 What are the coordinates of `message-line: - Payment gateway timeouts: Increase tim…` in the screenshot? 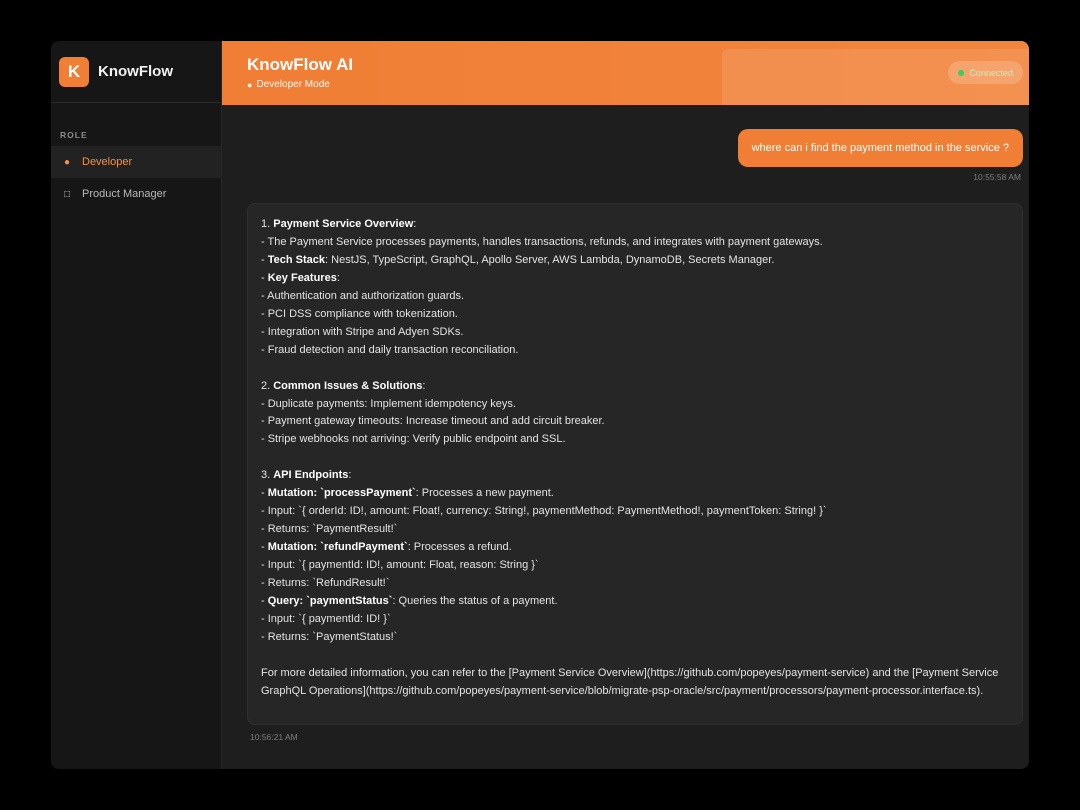 It's located at (635, 422).